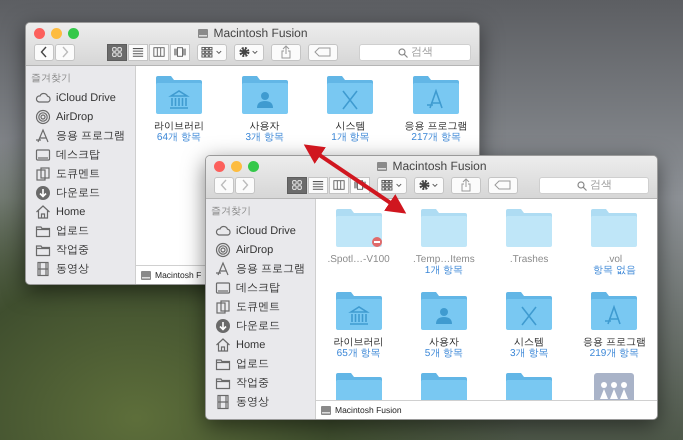  What do you see at coordinates (436, 137) in the screenshot?
I see `item-count: 217개 항목` at bounding box center [436, 137].